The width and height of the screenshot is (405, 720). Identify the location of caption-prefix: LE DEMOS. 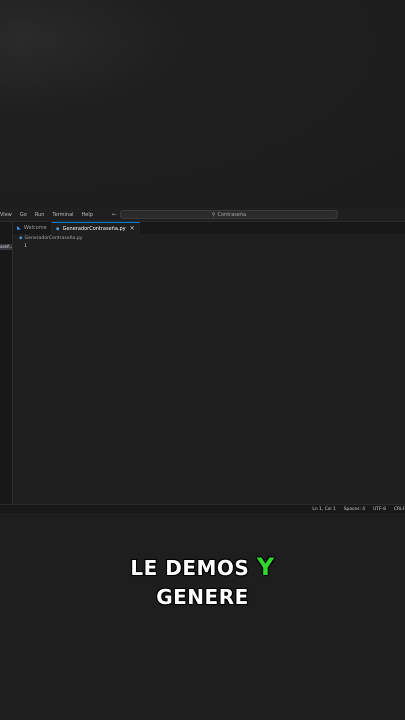
(193, 568).